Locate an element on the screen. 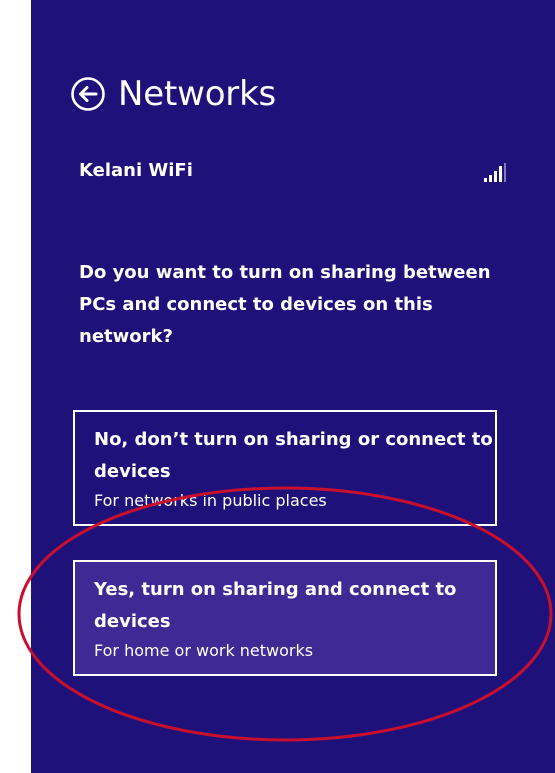  page-title: Networks is located at coordinates (197, 94).